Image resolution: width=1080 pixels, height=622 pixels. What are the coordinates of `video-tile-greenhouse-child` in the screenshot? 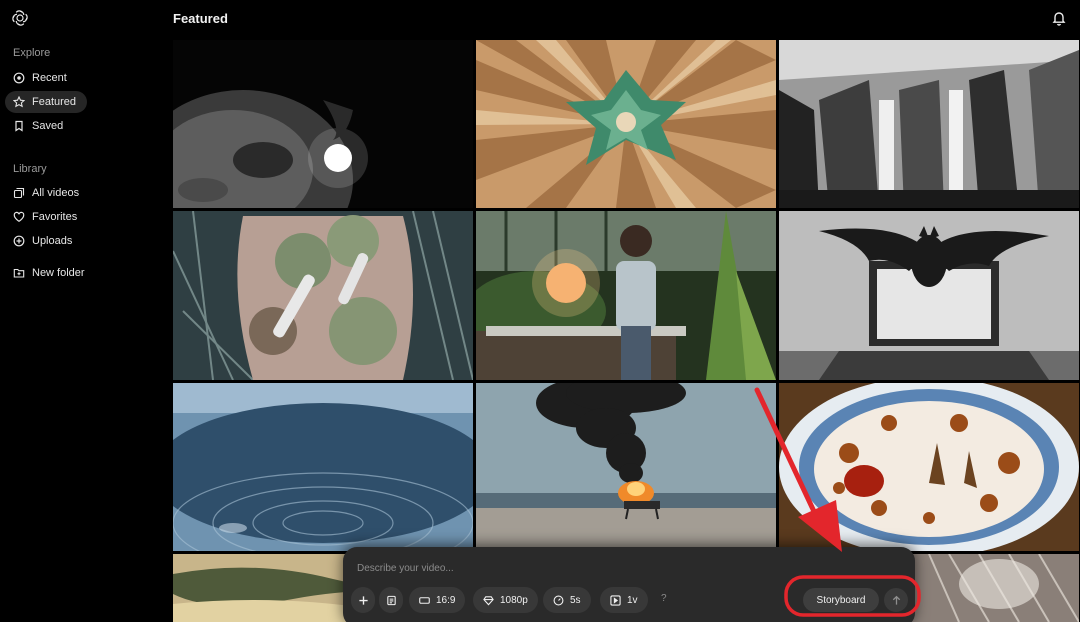 It's located at (626, 295).